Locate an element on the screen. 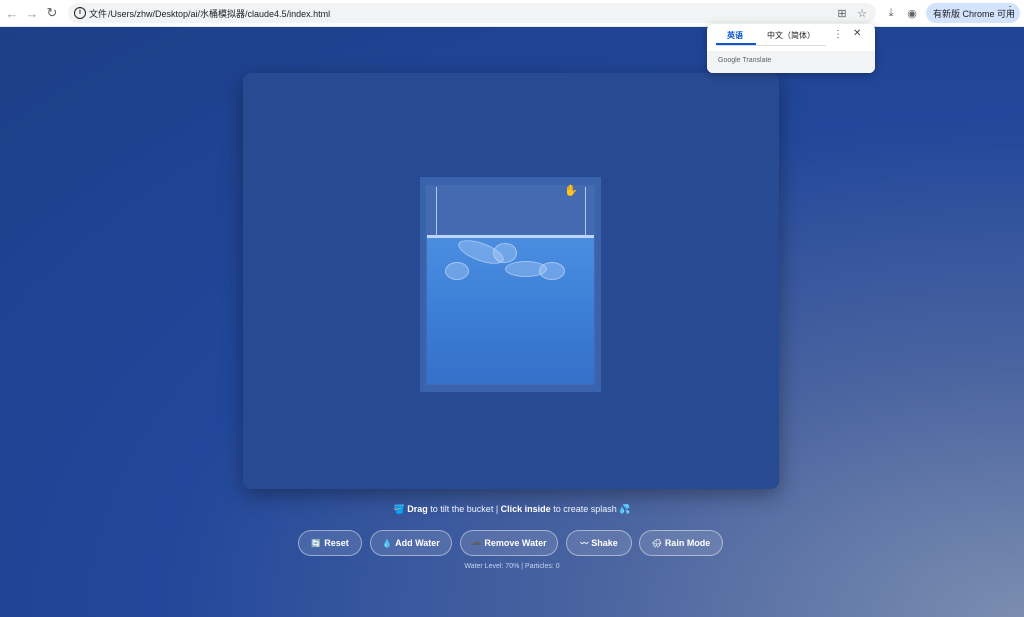 This screenshot has height=617, width=1024. add-water-button: 💧 Add Water is located at coordinates (411, 543).